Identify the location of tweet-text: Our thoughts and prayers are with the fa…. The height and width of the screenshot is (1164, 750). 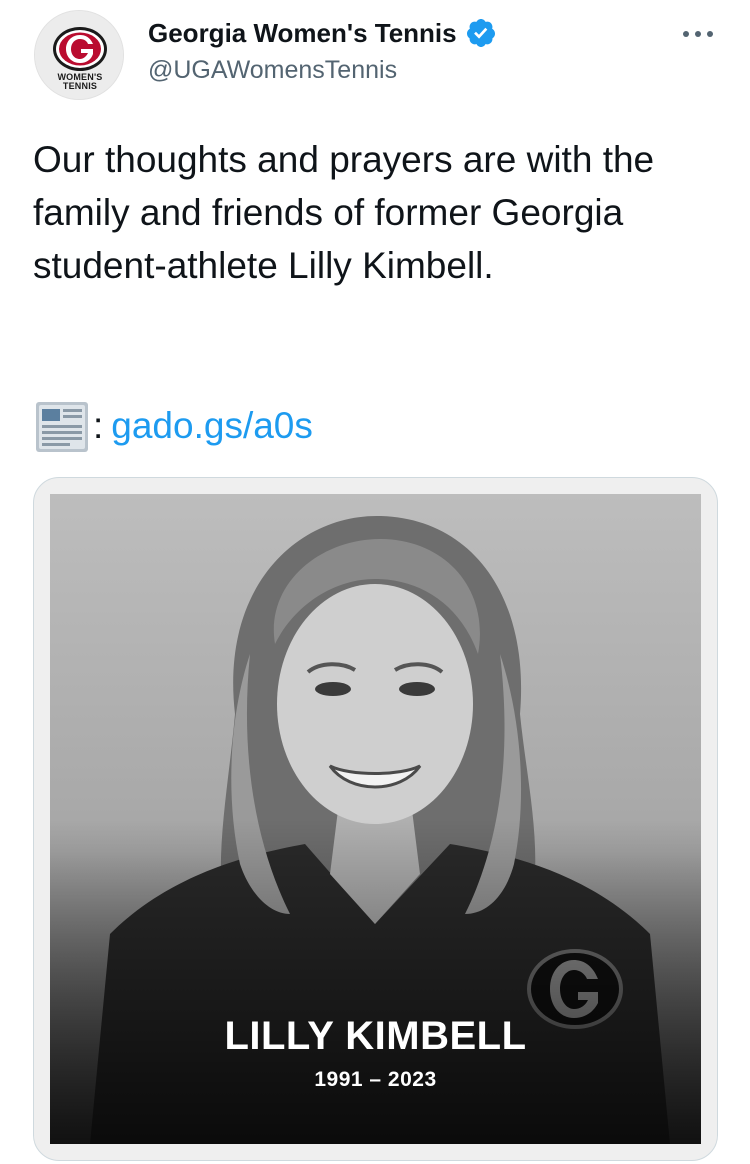
(344, 212).